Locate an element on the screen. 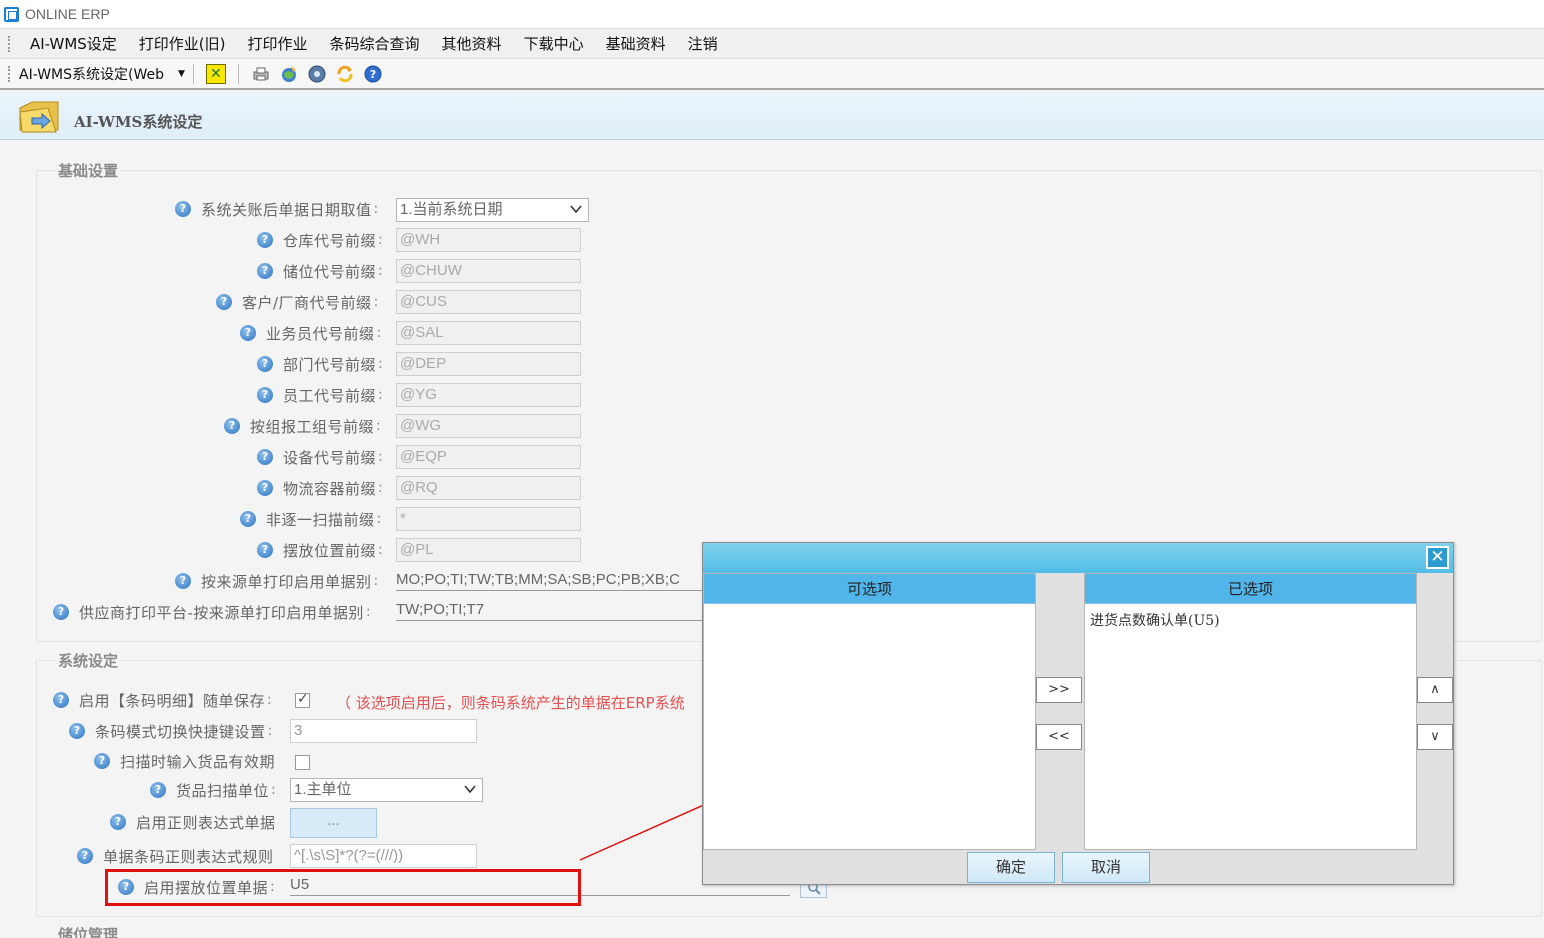 The height and width of the screenshot is (938, 1544). prefix-label: 按组报工组号前缀 is located at coordinates (312, 426).